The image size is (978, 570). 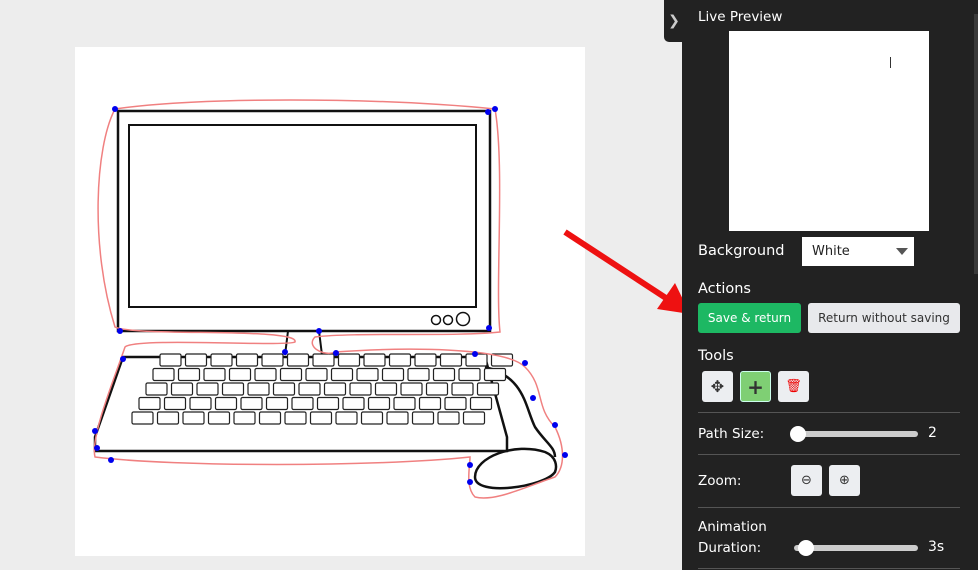 I want to click on live-preview, so click(x=829, y=131).